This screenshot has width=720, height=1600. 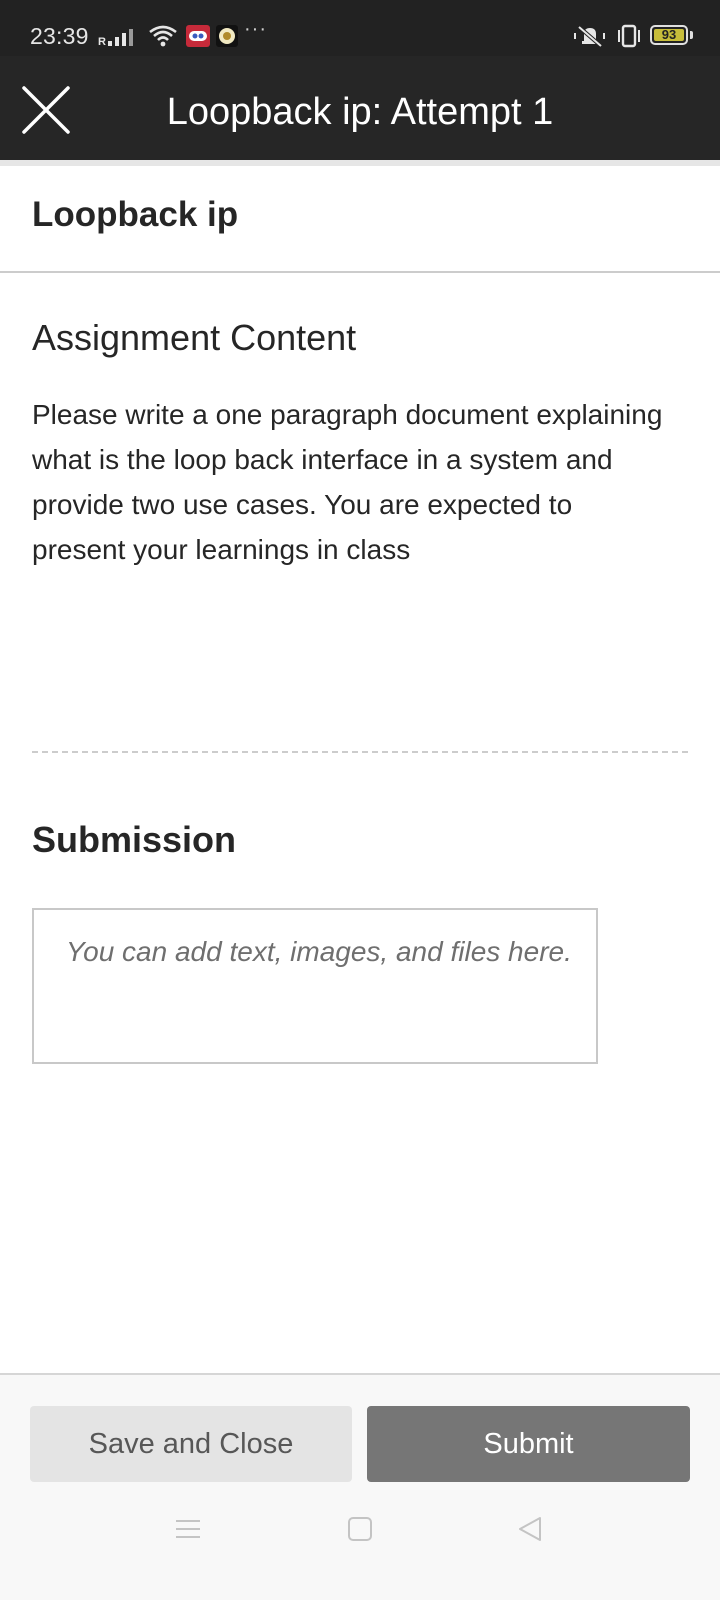 What do you see at coordinates (360, 1529) in the screenshot?
I see `home-icon` at bounding box center [360, 1529].